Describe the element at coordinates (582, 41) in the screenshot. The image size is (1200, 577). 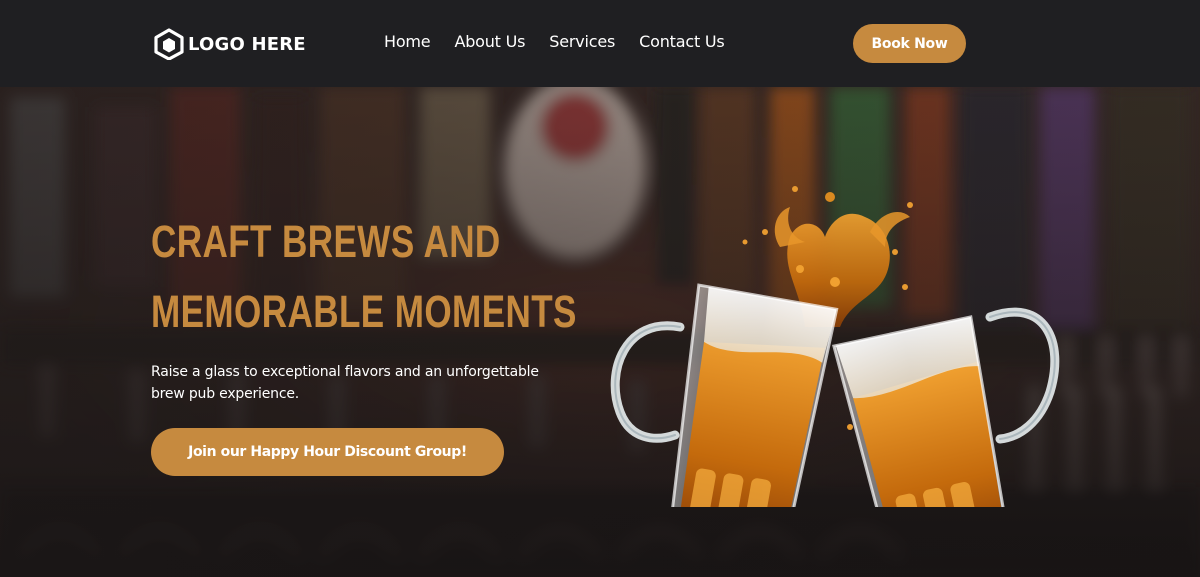
I see `nav-services: Services` at that location.